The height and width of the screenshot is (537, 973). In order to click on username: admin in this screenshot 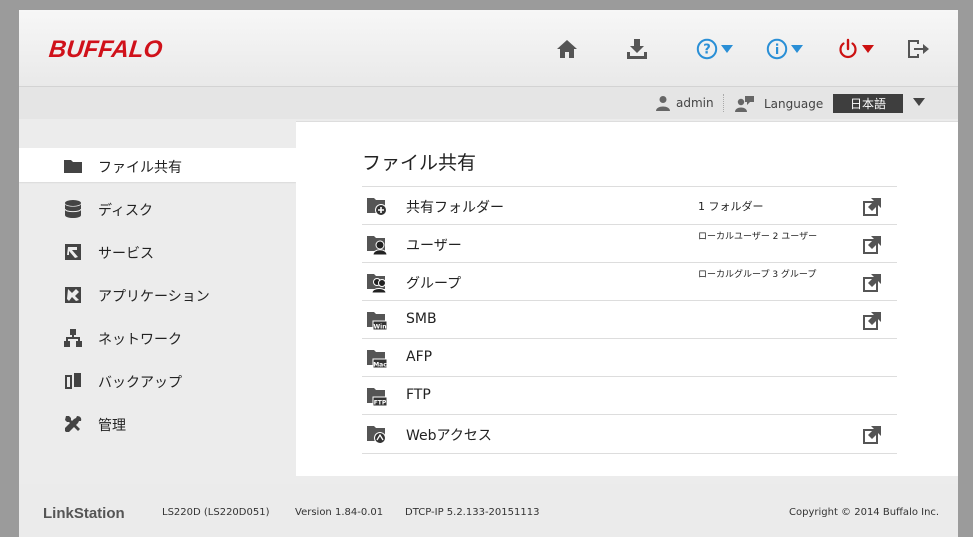, I will do `click(695, 103)`.